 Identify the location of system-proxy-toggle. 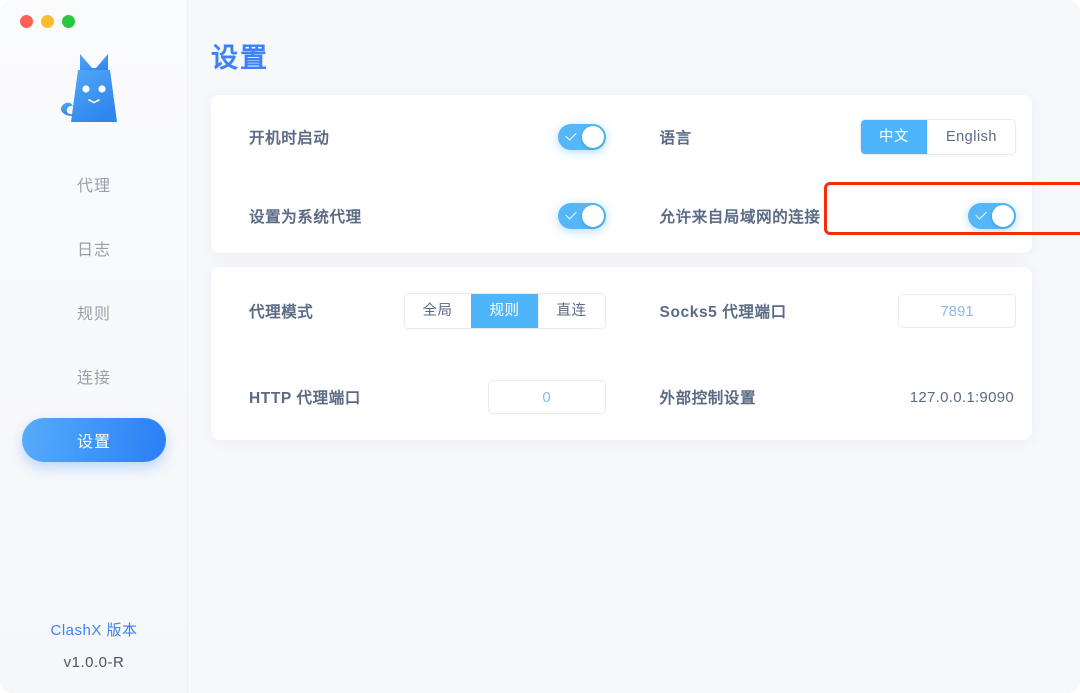
(581, 216).